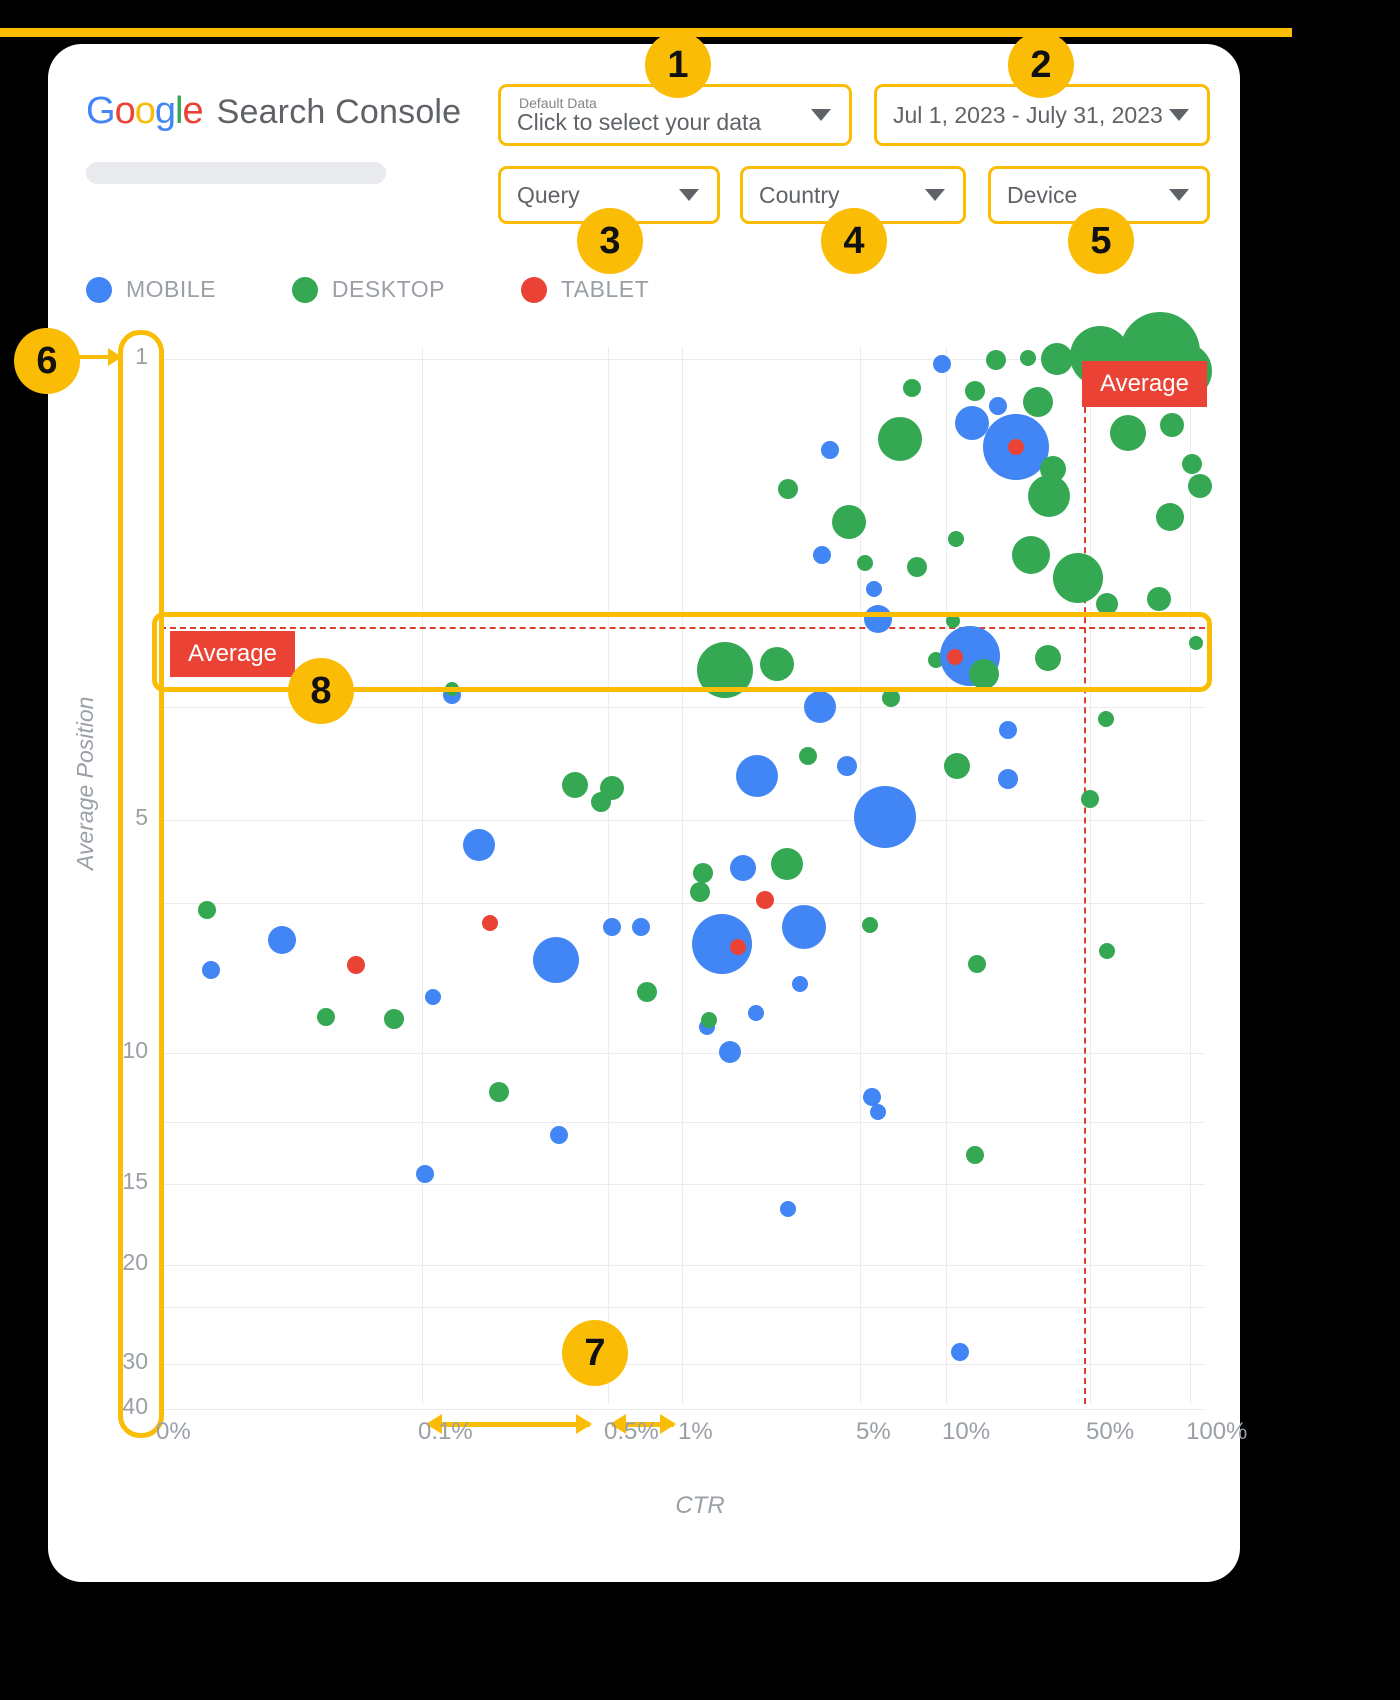  Describe the element at coordinates (171, 289) in the screenshot. I see `legend-label: MOBILE` at that location.